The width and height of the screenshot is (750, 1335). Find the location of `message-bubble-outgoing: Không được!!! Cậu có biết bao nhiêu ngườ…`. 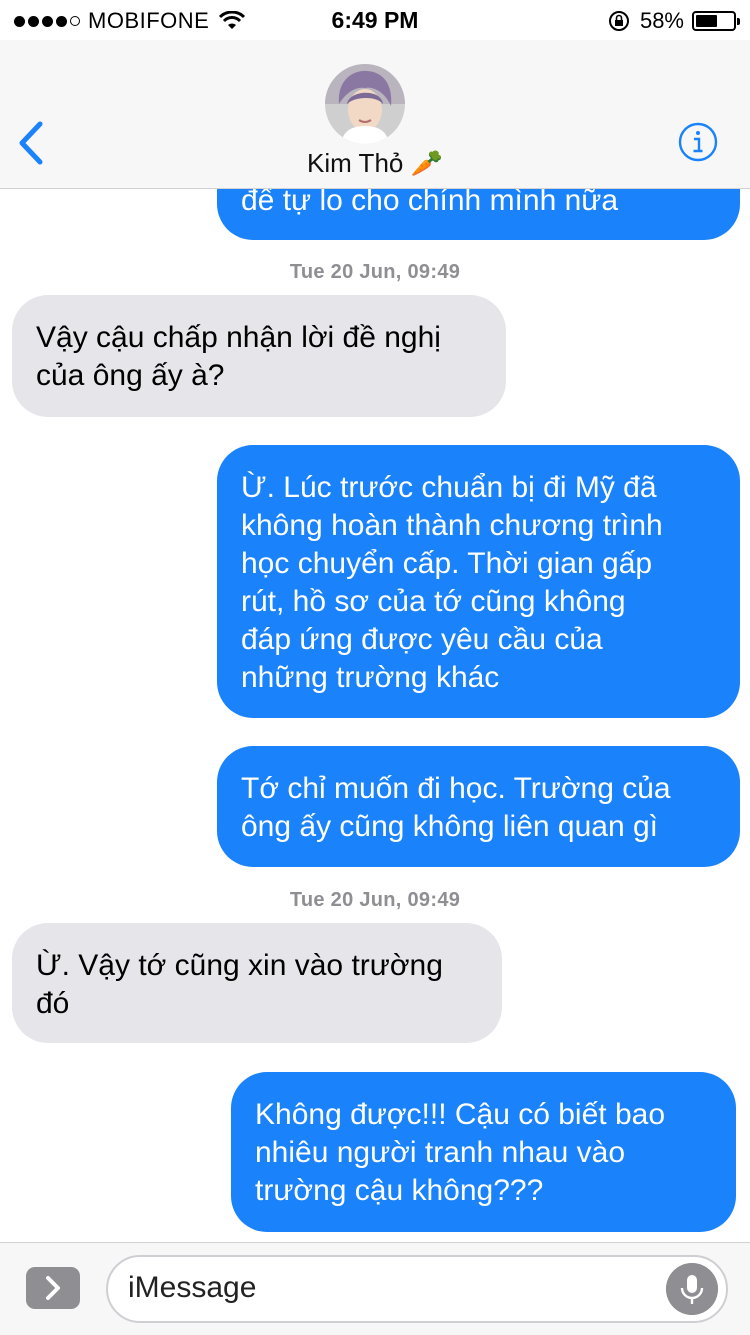

message-bubble-outgoing: Không được!!! Cậu có biết bao nhiêu ngườ… is located at coordinates (483, 1152).